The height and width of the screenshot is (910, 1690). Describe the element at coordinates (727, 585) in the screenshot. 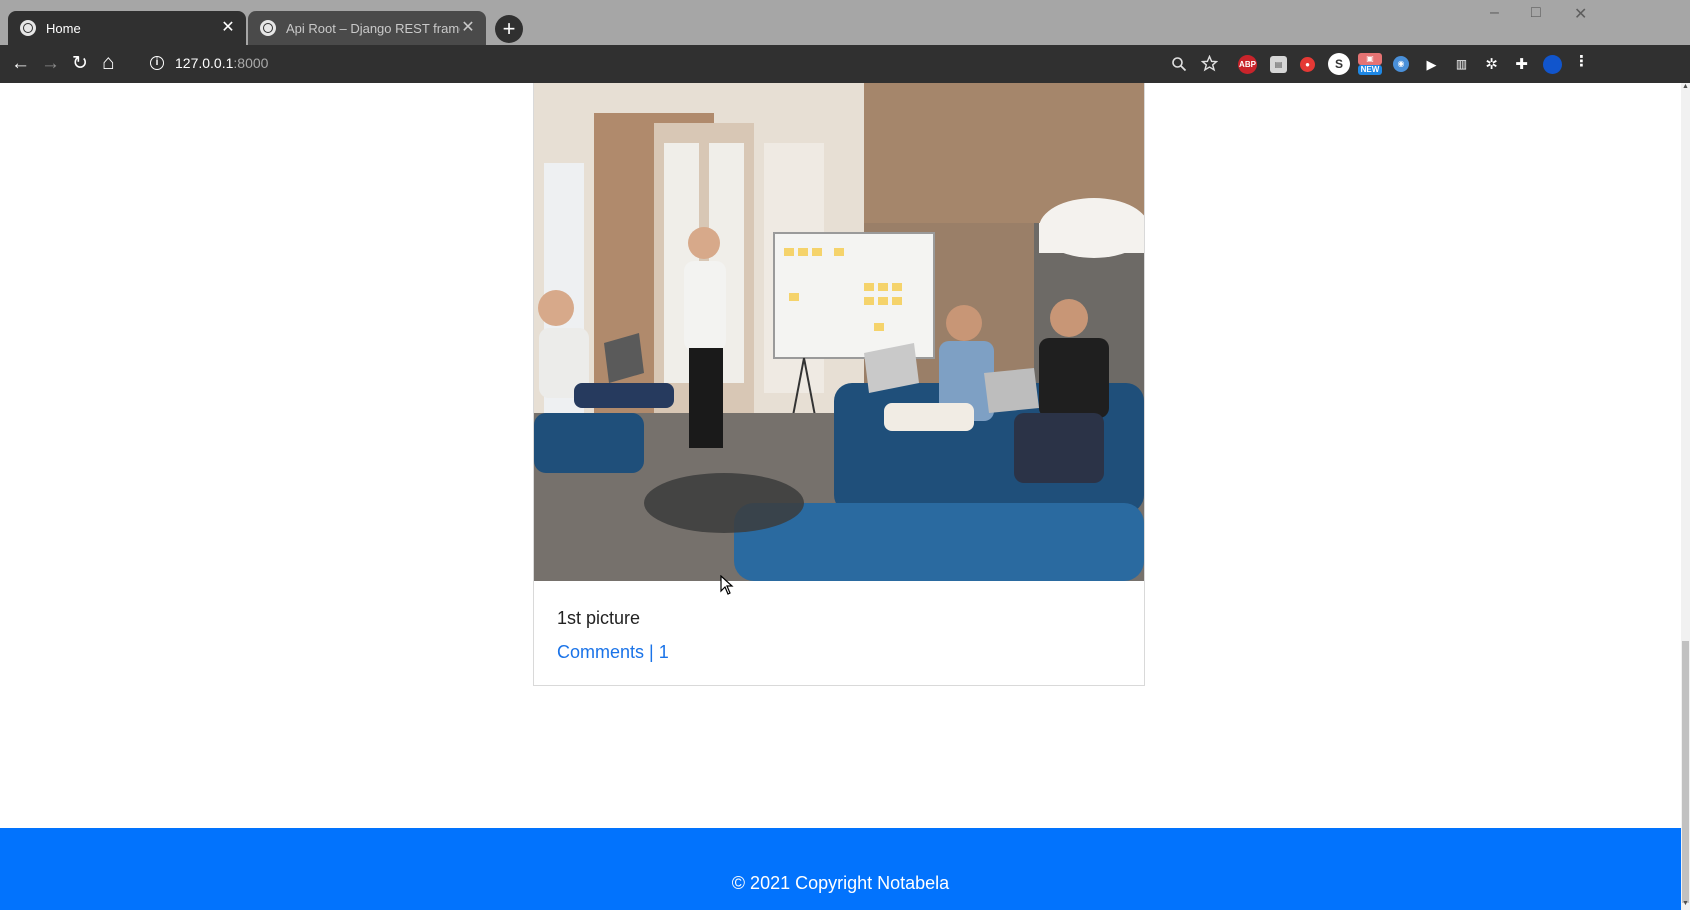

I see `mouse-cursor-icon` at that location.